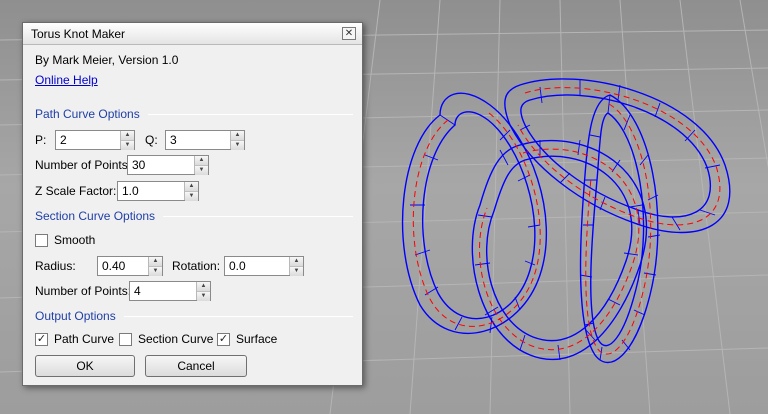 The height and width of the screenshot is (414, 768). What do you see at coordinates (55, 266) in the screenshot?
I see `radius-label: Radius:` at bounding box center [55, 266].